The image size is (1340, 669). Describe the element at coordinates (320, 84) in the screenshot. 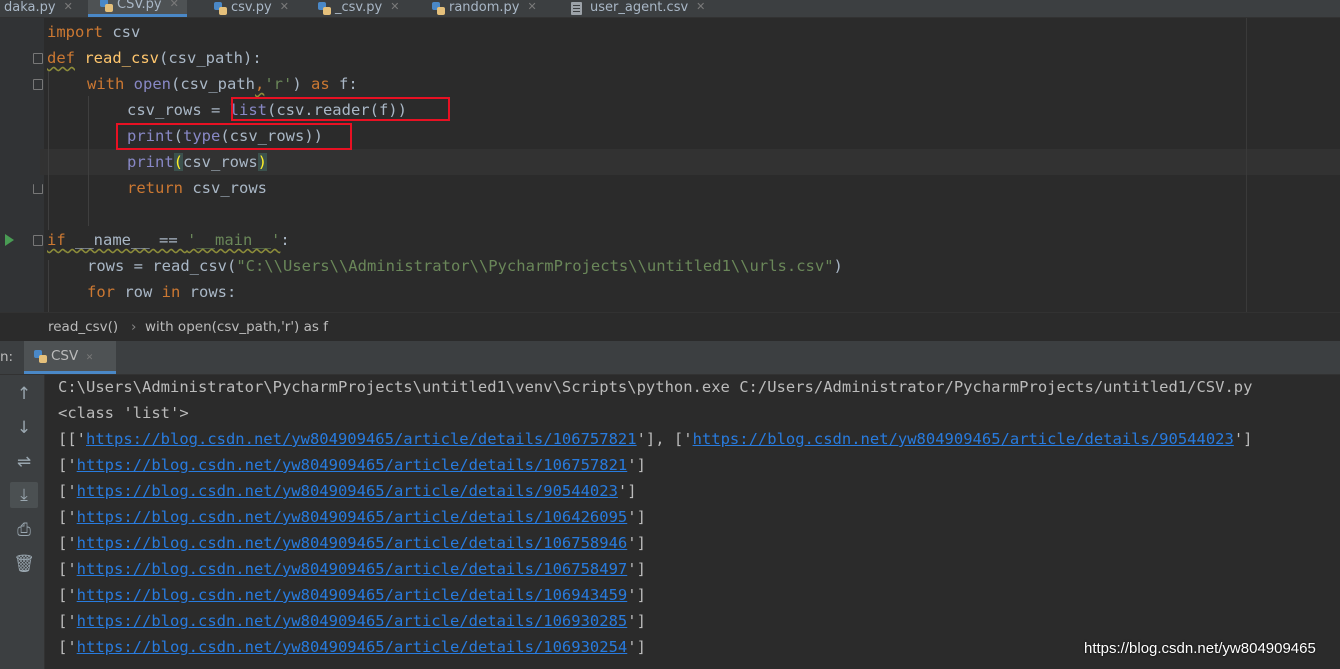

I see `keyword: as` at that location.